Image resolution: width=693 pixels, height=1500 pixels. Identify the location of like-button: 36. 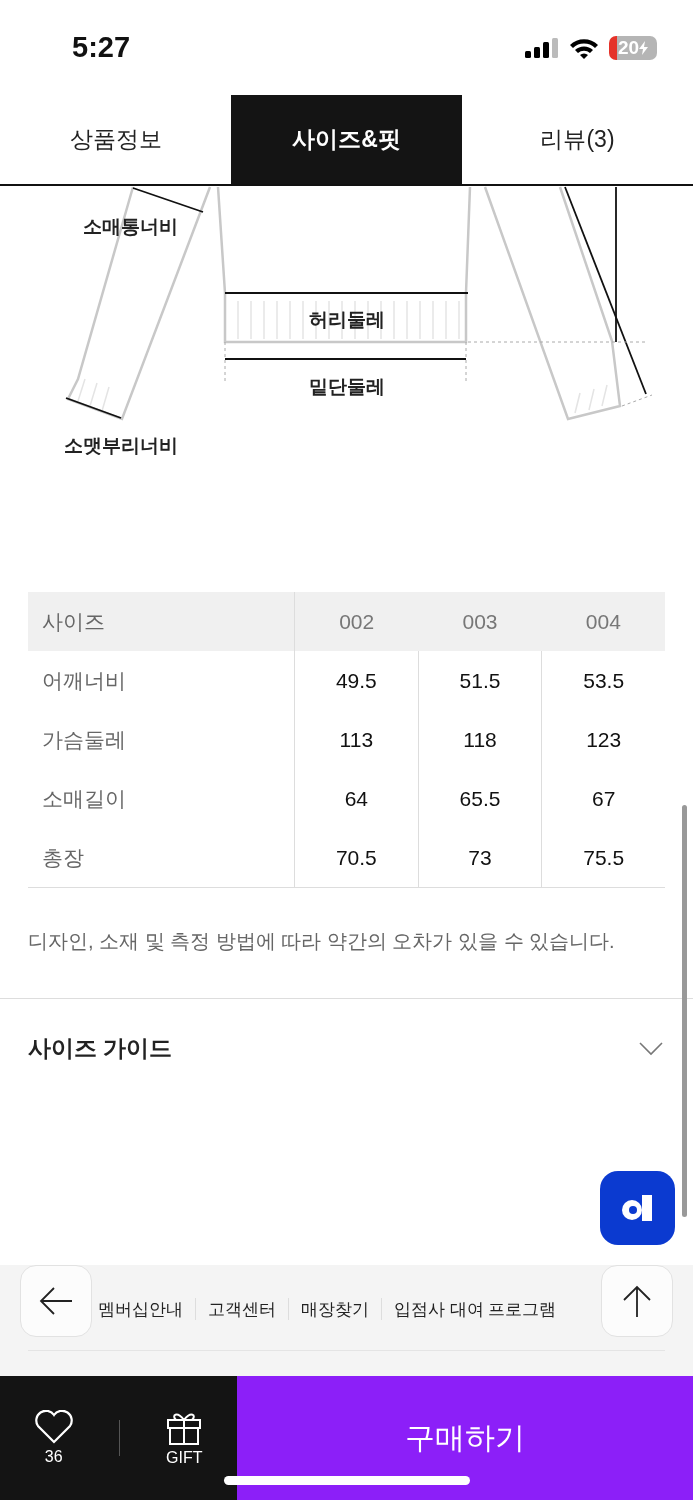
(53, 1438).